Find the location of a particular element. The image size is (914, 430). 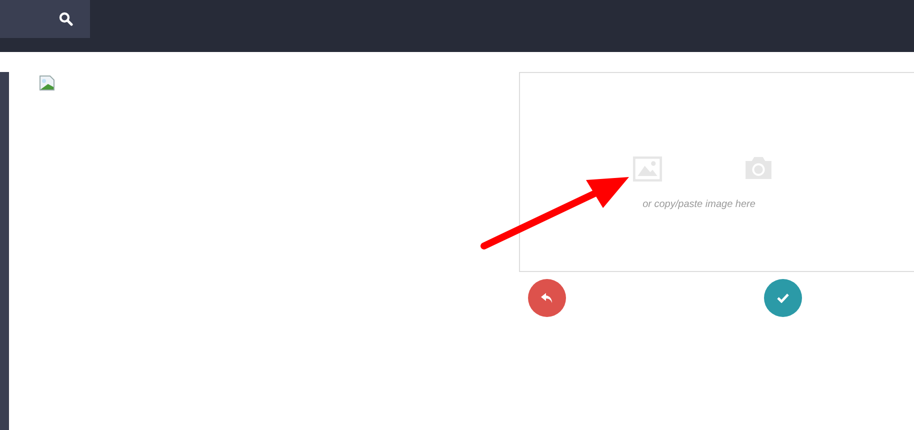

broken-image-icon is located at coordinates (47, 83).